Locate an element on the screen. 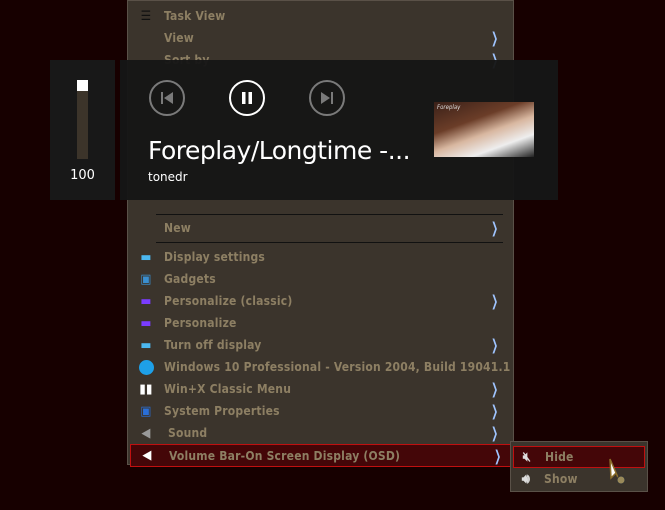 The height and width of the screenshot is (510, 665). menu-item-personalize: ▬ Personalize is located at coordinates (320, 323).